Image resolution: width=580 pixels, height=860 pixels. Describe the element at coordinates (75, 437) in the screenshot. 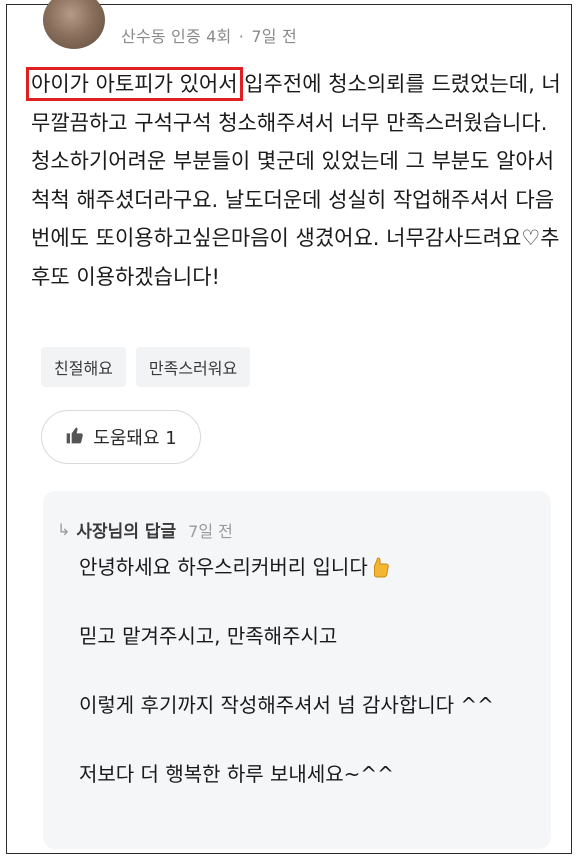

I see `thumbs-up-icon` at that location.